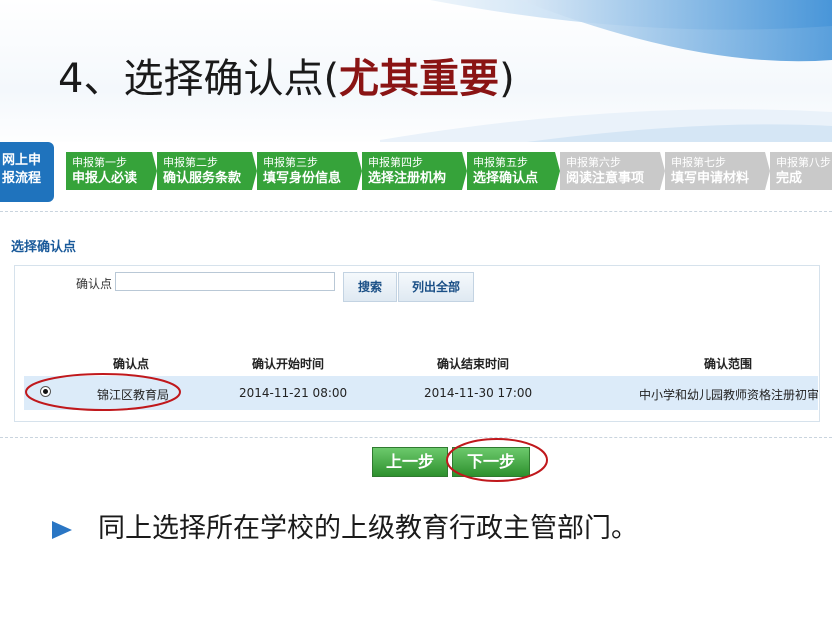 This screenshot has height=637, width=832. What do you see at coordinates (44, 247) in the screenshot?
I see `section-title: 选择确认点` at bounding box center [44, 247].